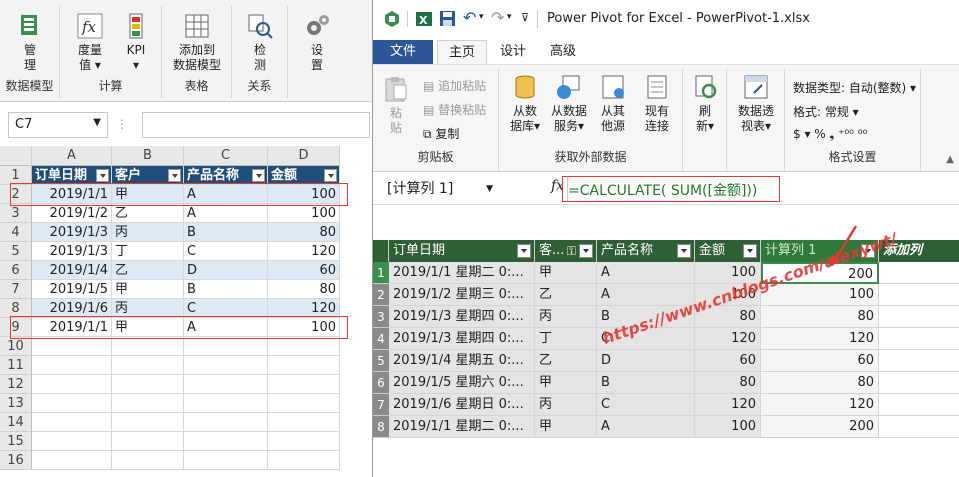  Describe the element at coordinates (58, 125) in the screenshot. I see `name-box: C7 ▼` at that location.